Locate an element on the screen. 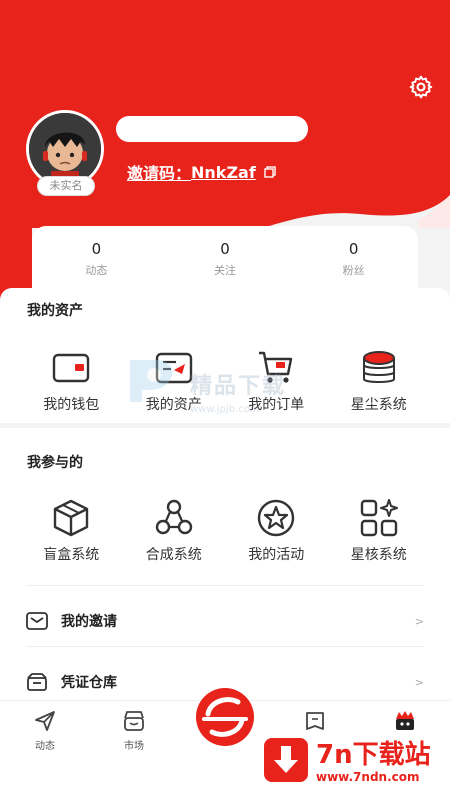  my-invitations-row: 我的邀请 > is located at coordinates (225, 621).